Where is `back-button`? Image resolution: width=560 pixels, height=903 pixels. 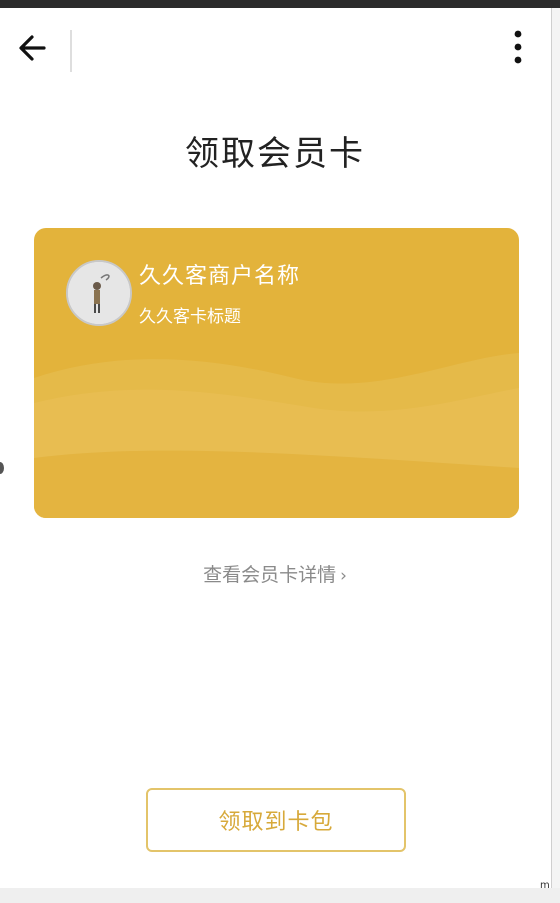
back-button is located at coordinates (34, 48).